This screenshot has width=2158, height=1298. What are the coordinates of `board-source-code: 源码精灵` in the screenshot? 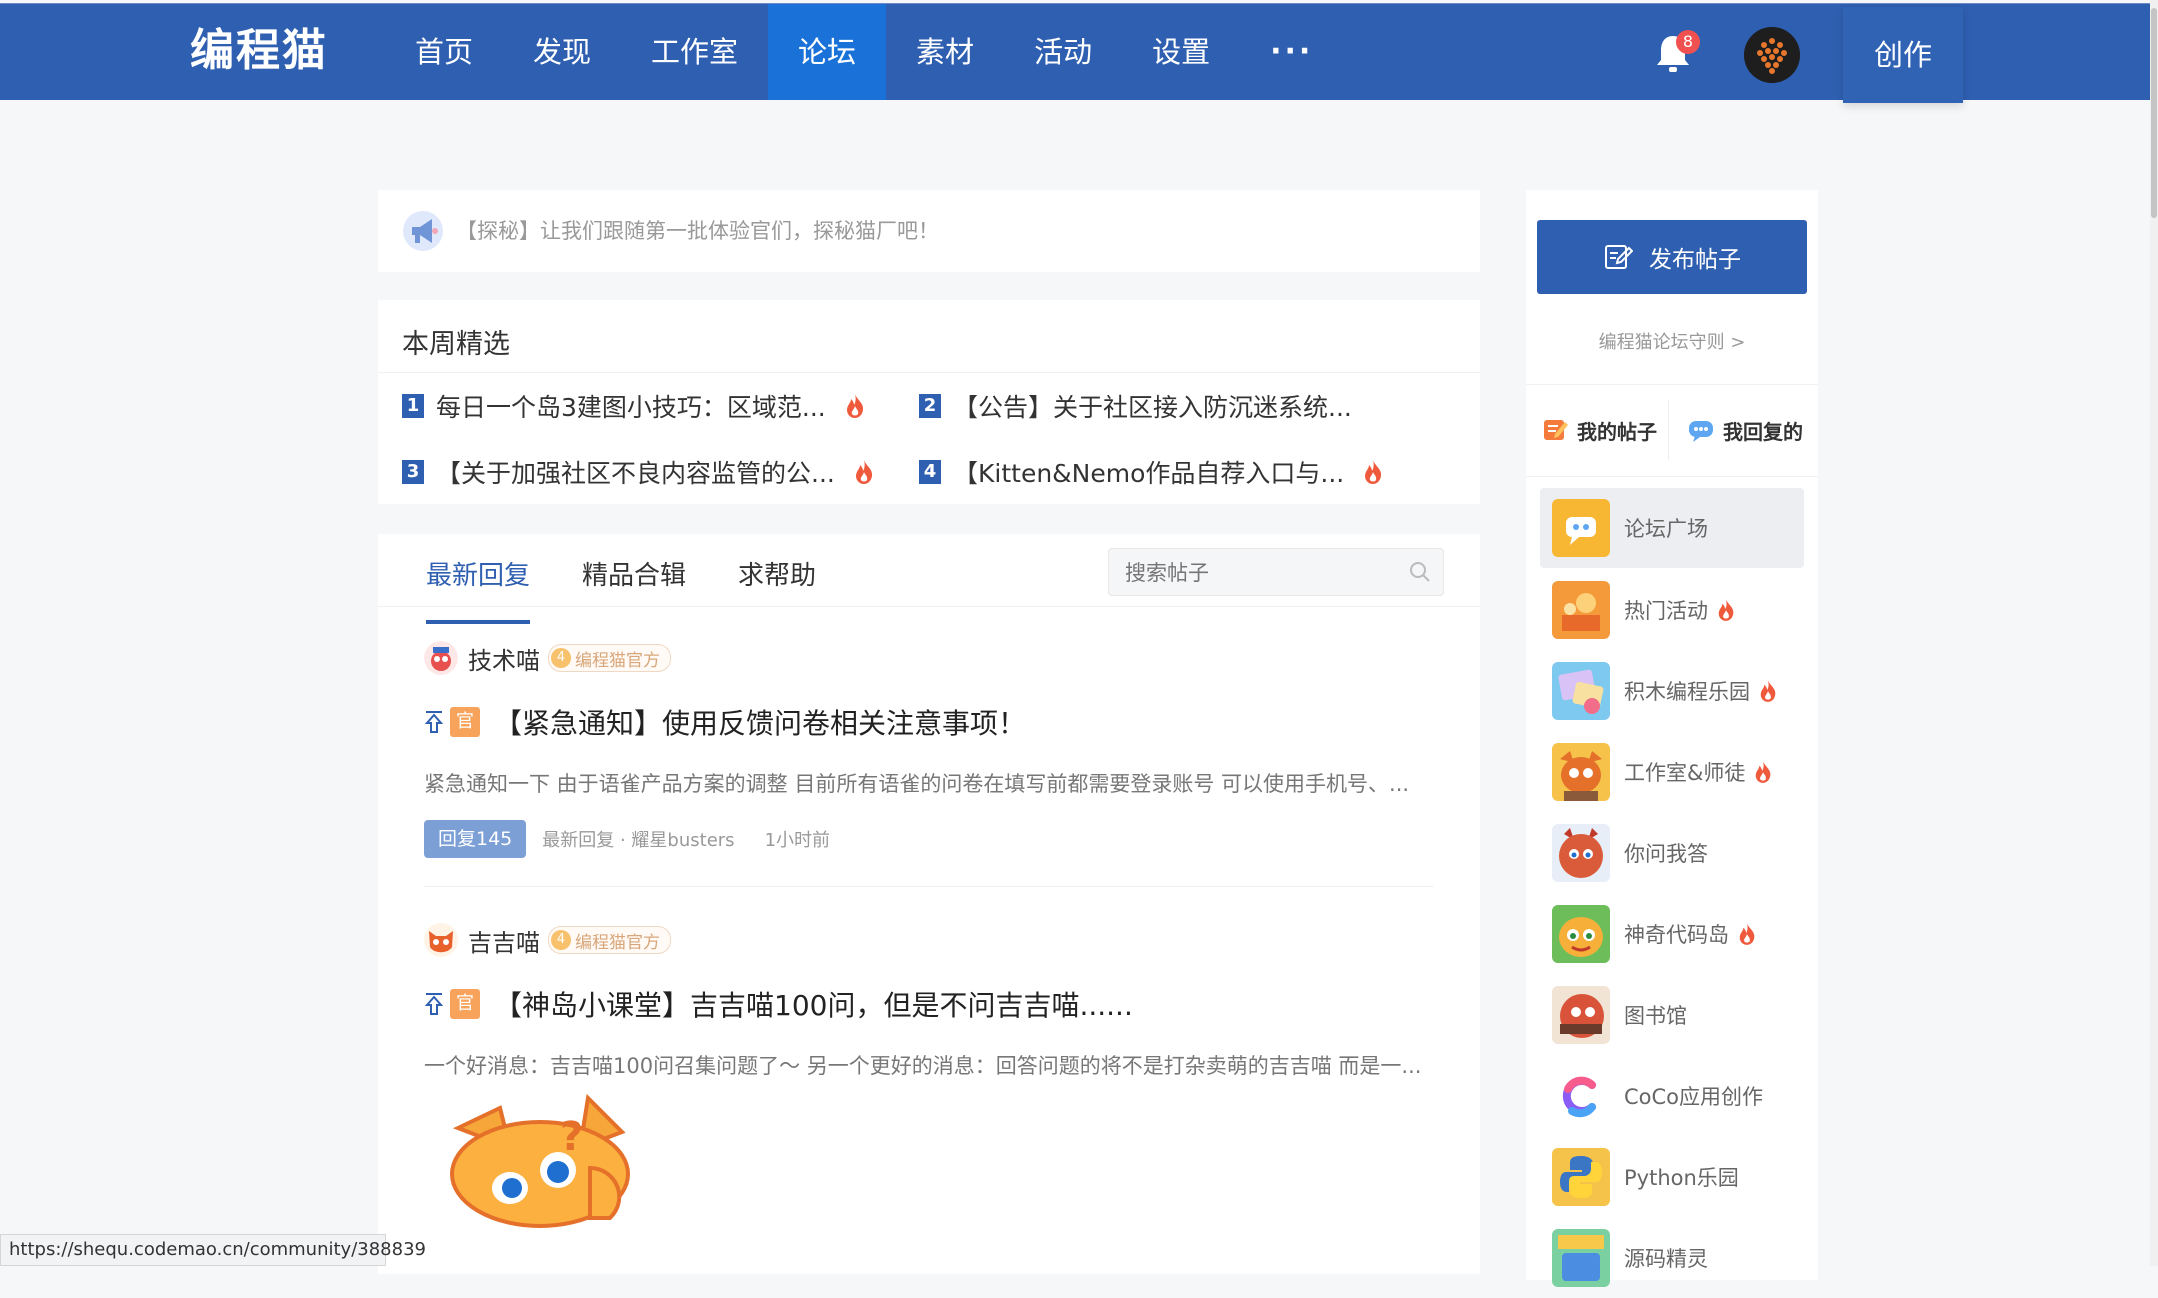 It's located at (1672, 1258).